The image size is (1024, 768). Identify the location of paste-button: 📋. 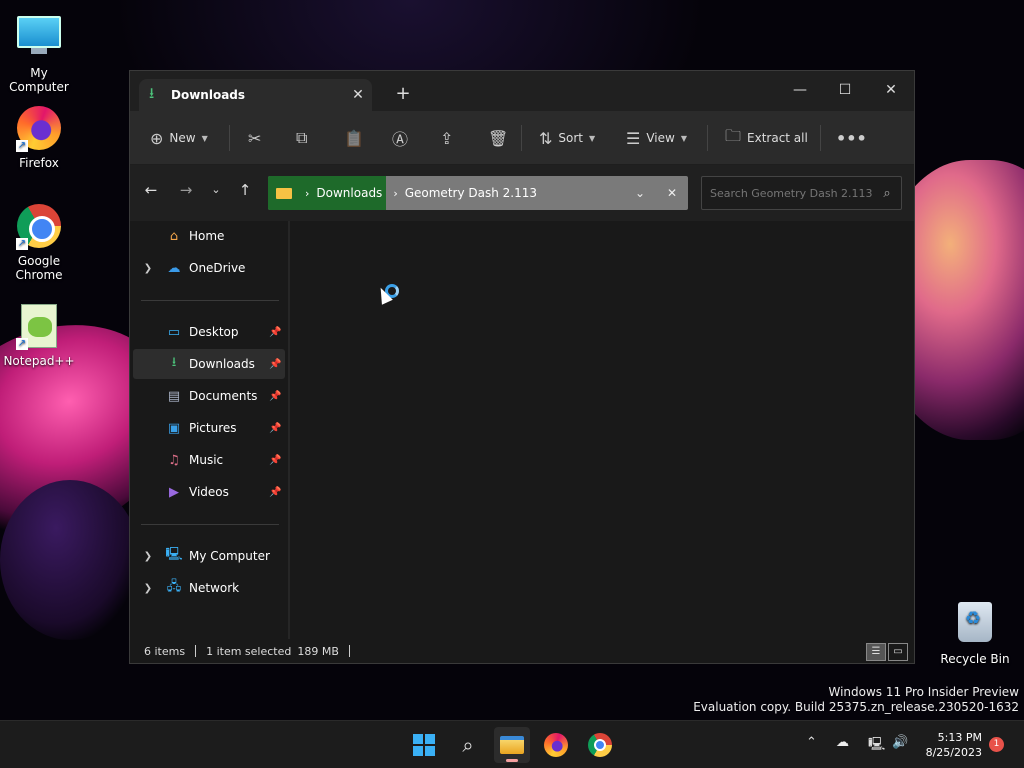
(357, 138).